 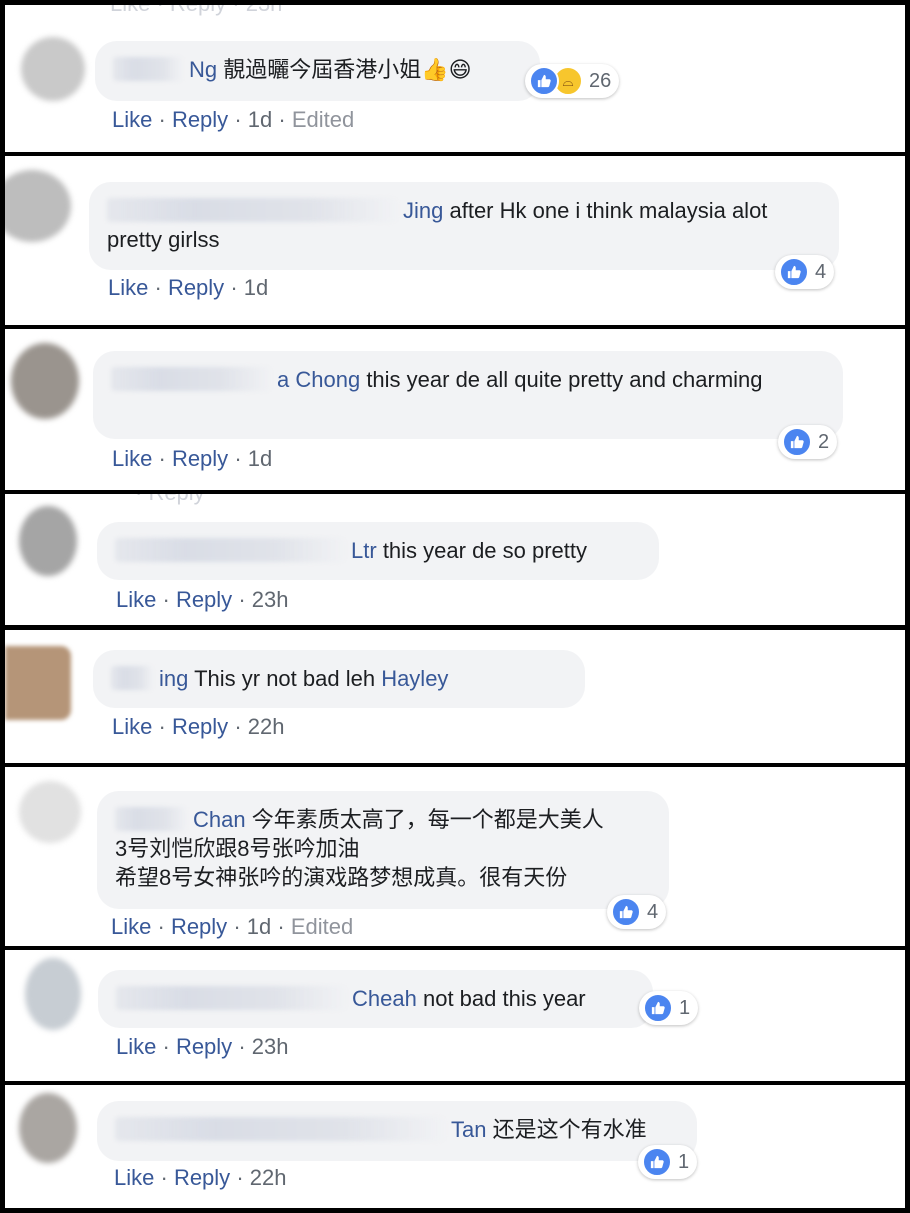 I want to click on commenter-name: Ng, so click(x=203, y=69).